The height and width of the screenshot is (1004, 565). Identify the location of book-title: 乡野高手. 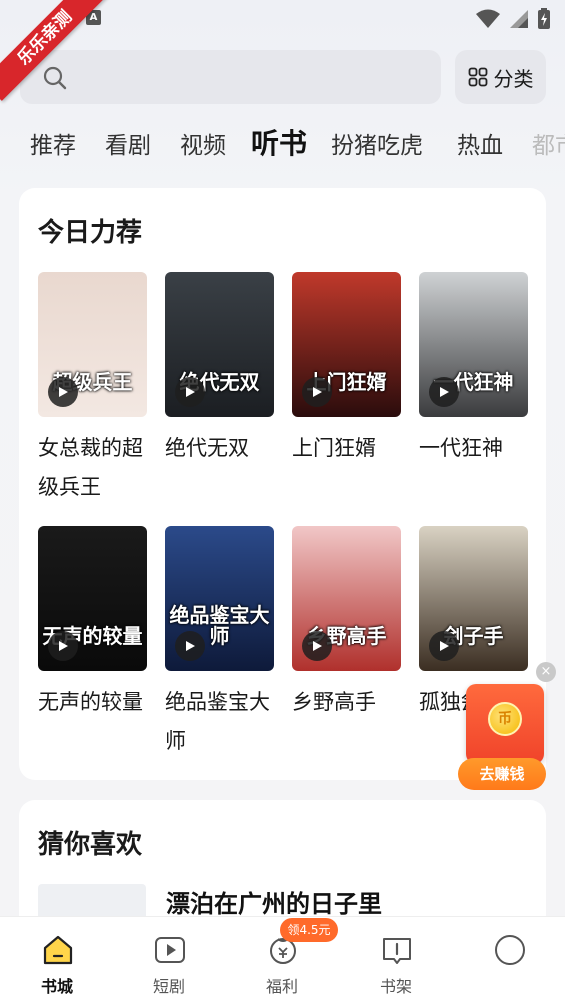
(346, 702).